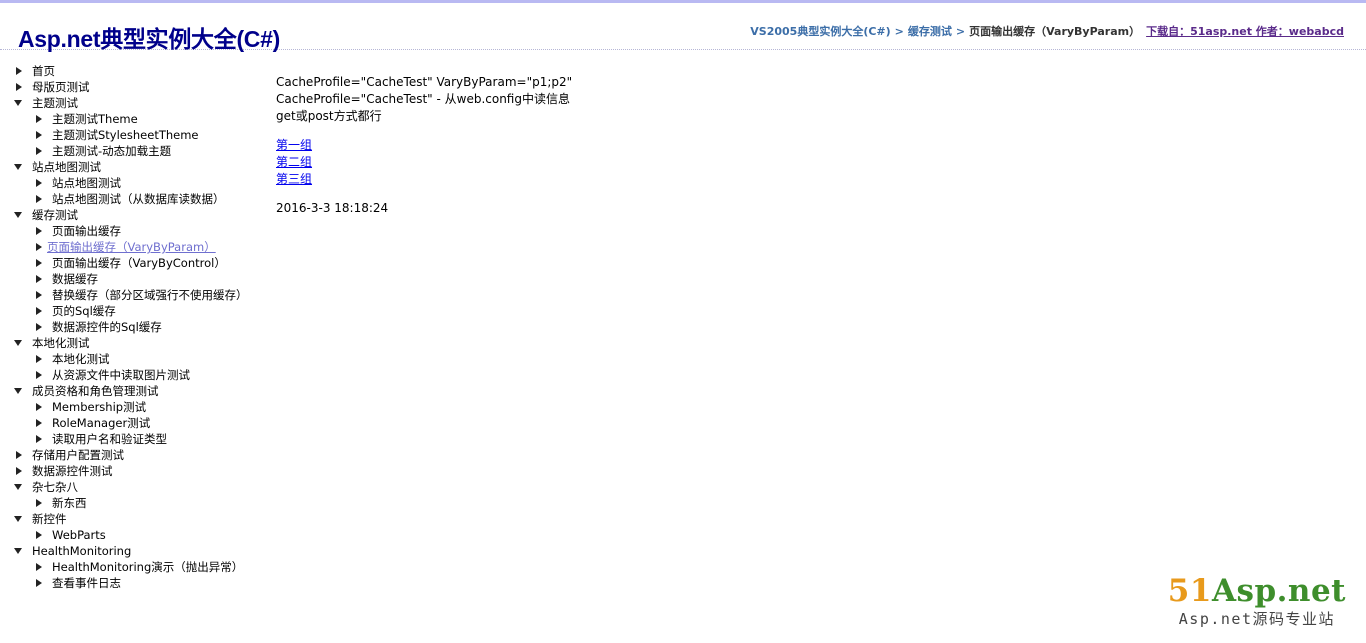 This screenshot has height=643, width=1366. What do you see at coordinates (95, 119) in the screenshot?
I see `tree-node-label: 主题测试Theme` at bounding box center [95, 119].